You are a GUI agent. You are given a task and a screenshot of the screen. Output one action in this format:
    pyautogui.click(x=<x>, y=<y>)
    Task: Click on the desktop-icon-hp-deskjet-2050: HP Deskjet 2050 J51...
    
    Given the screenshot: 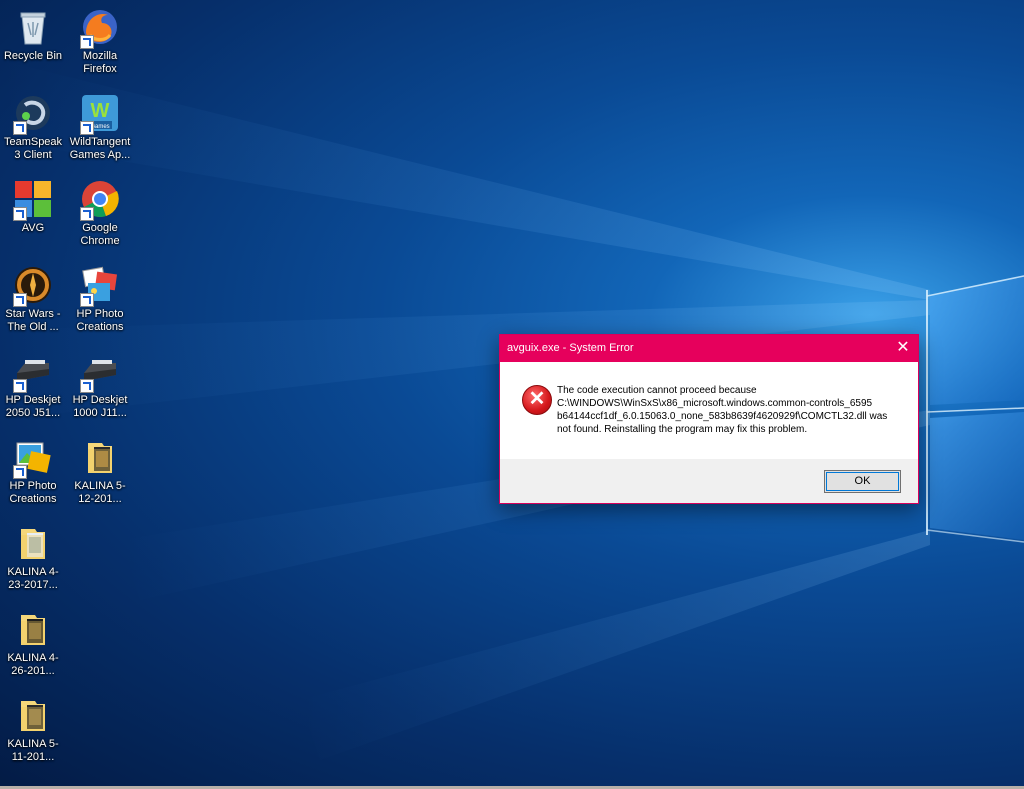 What is the action you would take?
    pyautogui.click(x=33, y=384)
    